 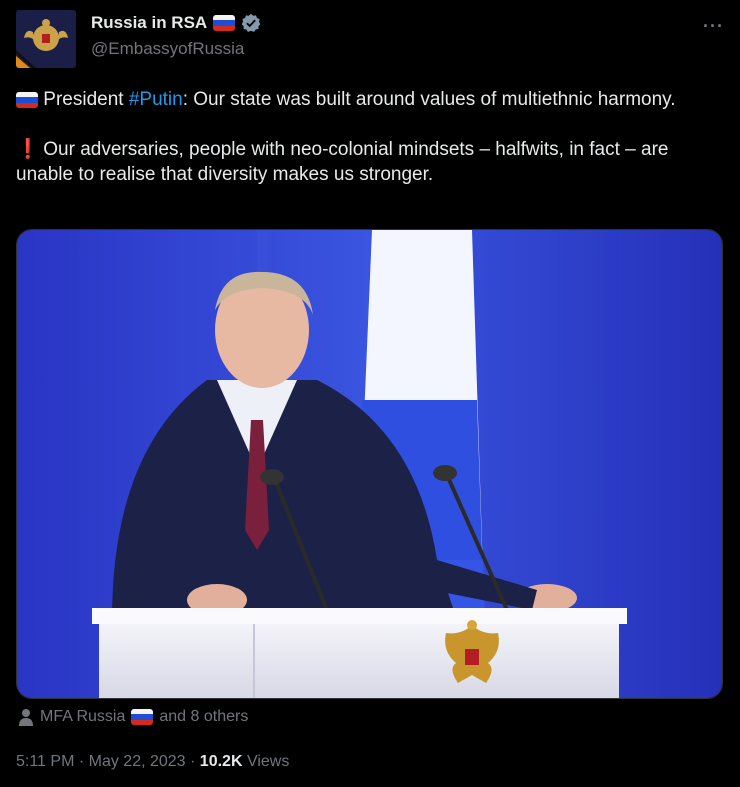 What do you see at coordinates (370, 39) in the screenshot?
I see `tweet-header: Russia in RSA @EmbassyofRussia ···` at bounding box center [370, 39].